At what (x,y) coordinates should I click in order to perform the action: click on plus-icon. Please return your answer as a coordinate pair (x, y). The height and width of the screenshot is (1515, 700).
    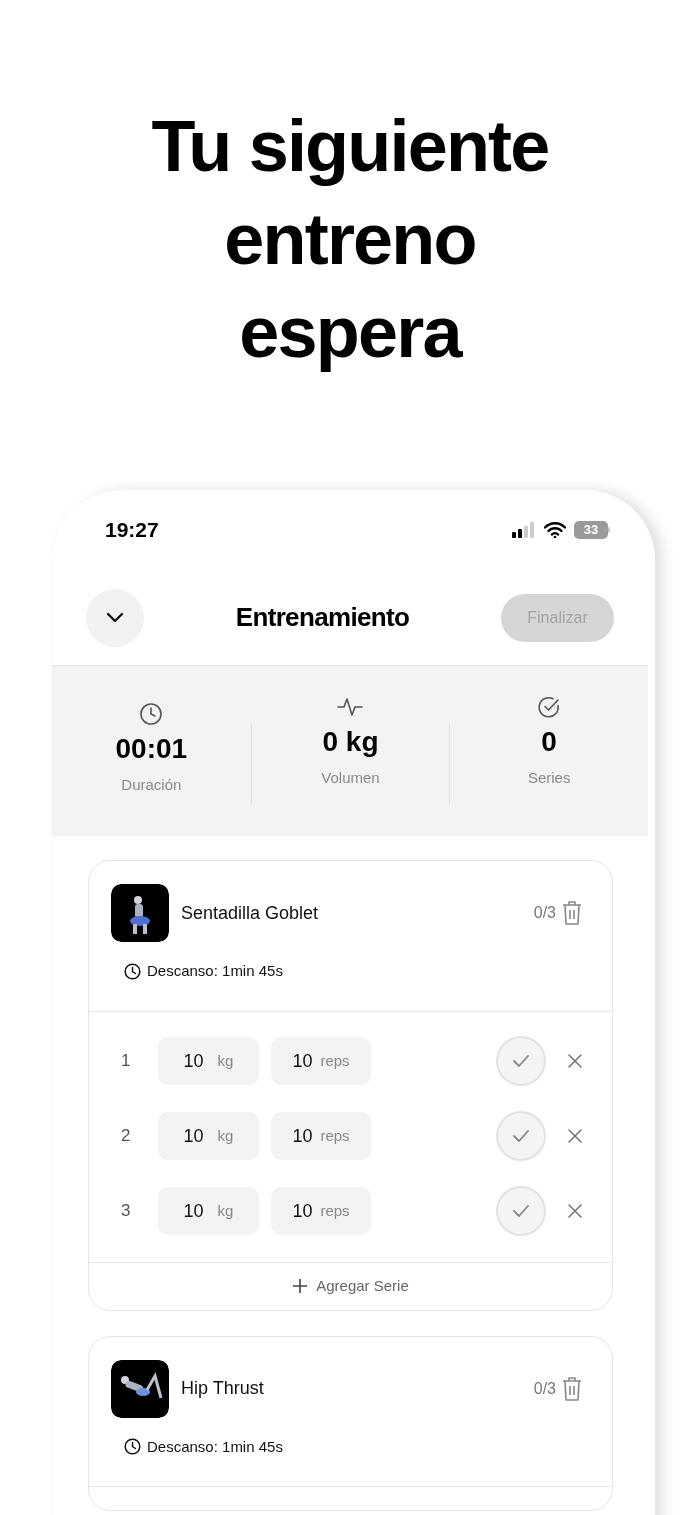
    Looking at the image, I should click on (300, 1286).